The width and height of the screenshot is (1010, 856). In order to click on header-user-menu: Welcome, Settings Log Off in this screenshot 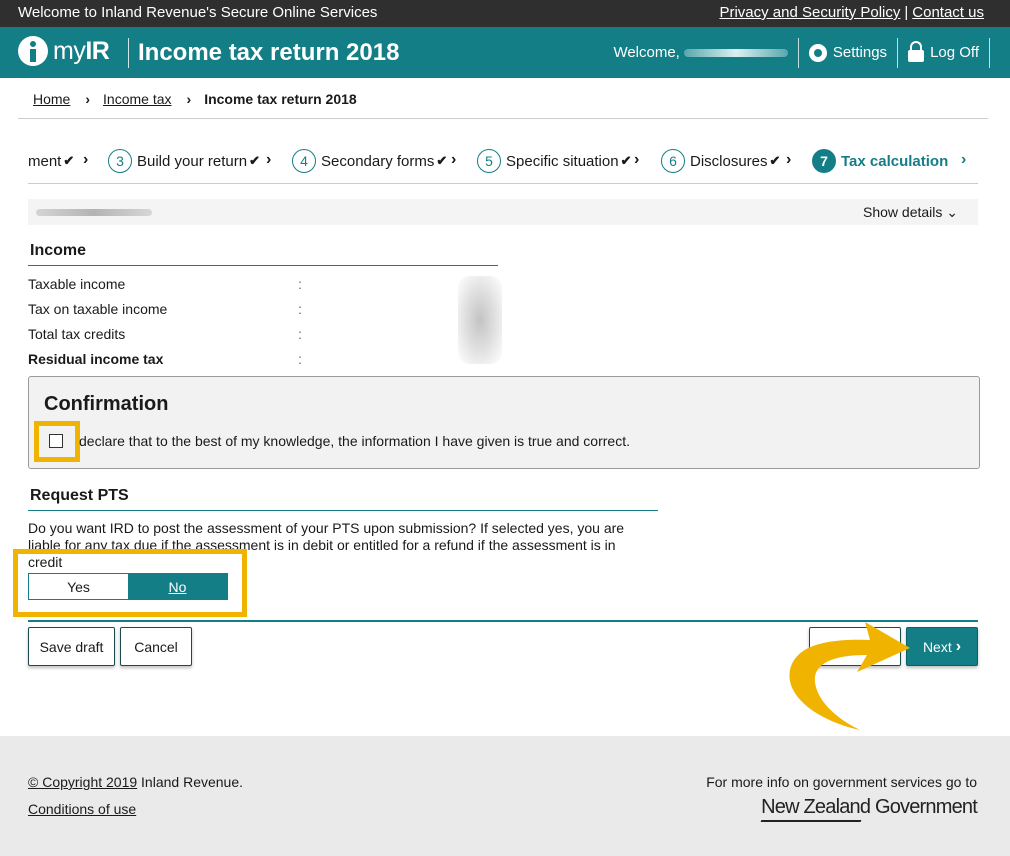, I will do `click(796, 52)`.